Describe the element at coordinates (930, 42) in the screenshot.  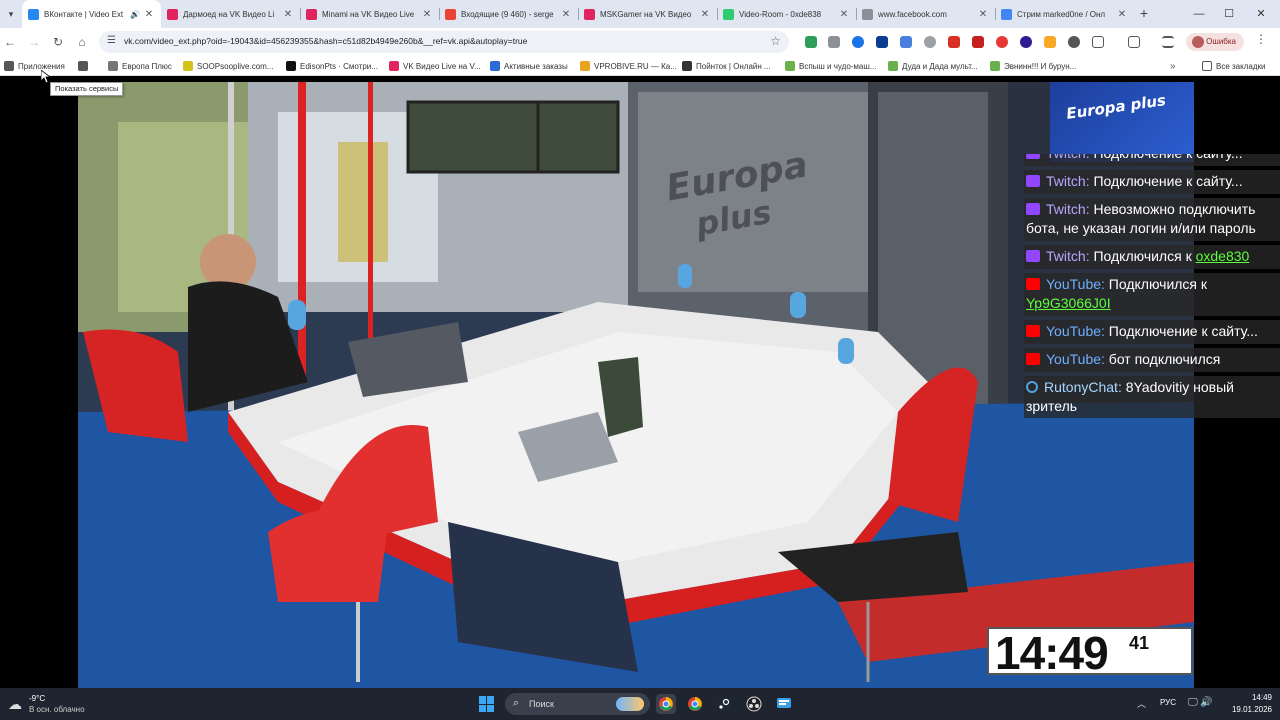
I see `extension-circle-icon` at that location.